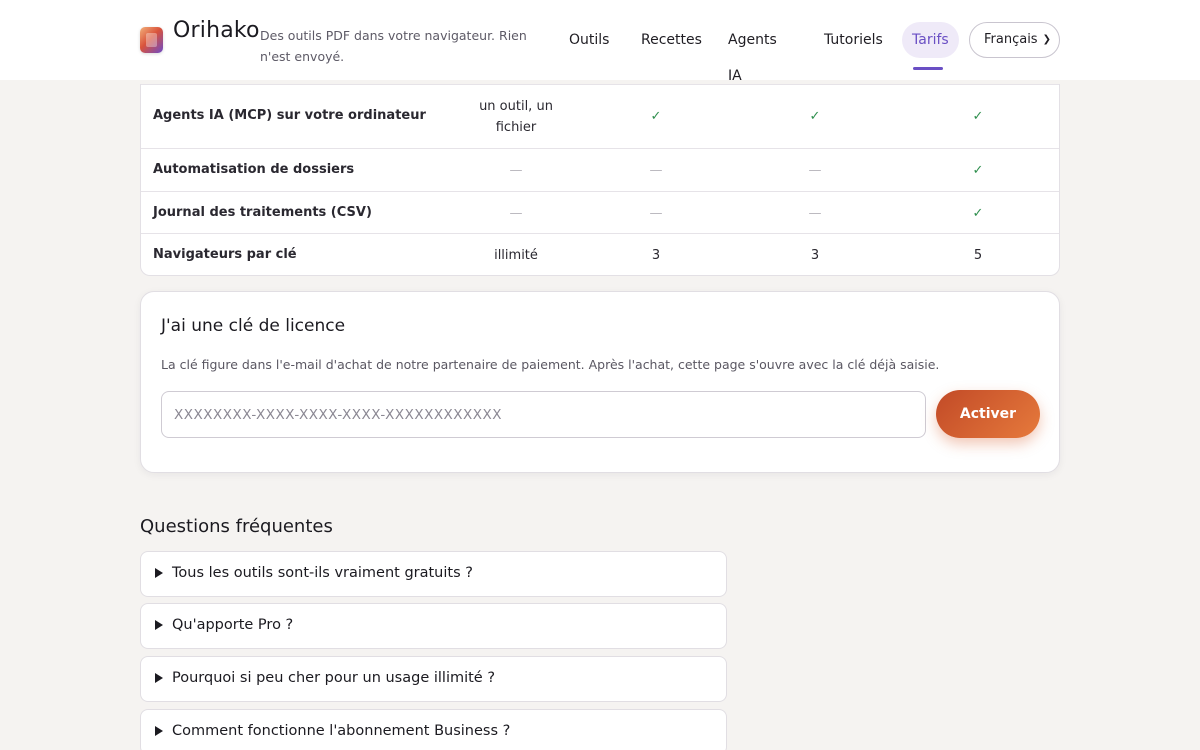  Describe the element at coordinates (433, 626) in the screenshot. I see `faq-item: Qu'apporte Pro ?` at that location.